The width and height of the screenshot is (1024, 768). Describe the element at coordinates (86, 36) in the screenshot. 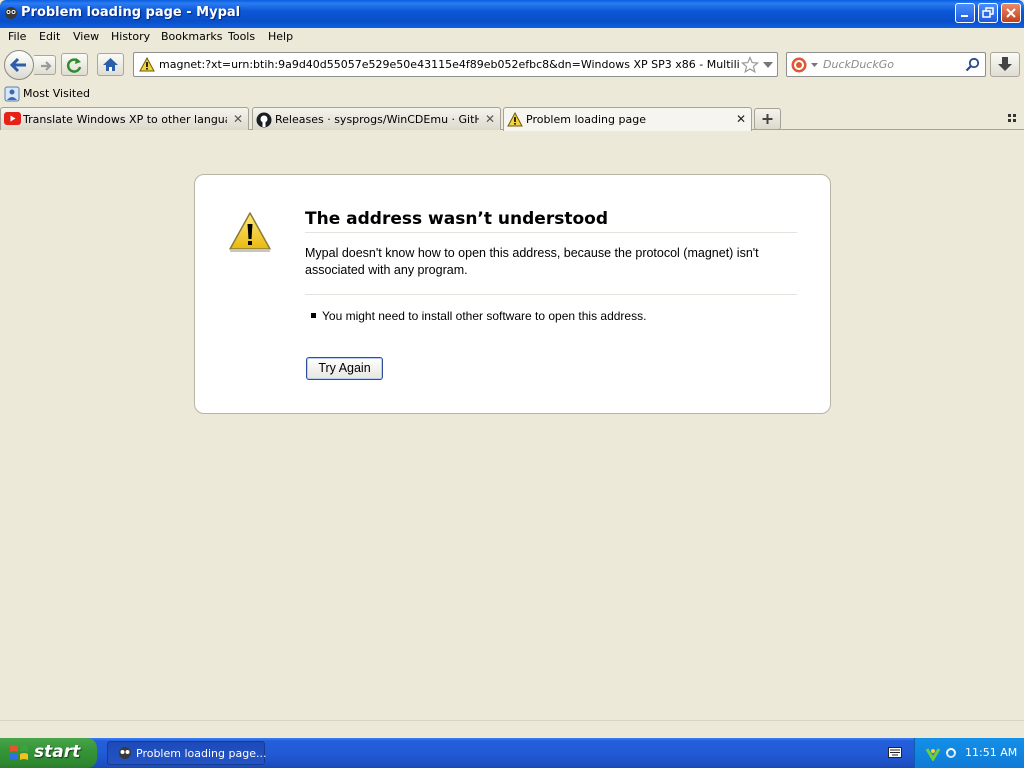

I see `menu-view: View` at that location.